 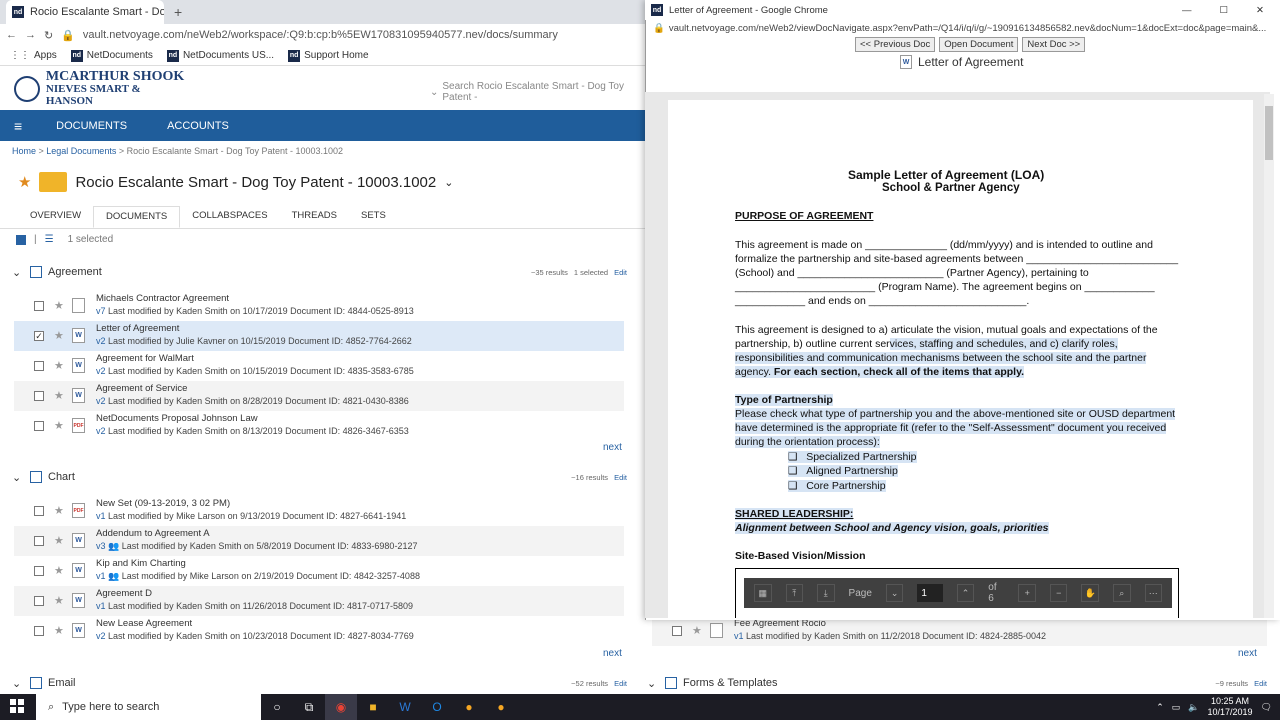 I want to click on task-view-icon: ⧉, so click(x=309, y=707).